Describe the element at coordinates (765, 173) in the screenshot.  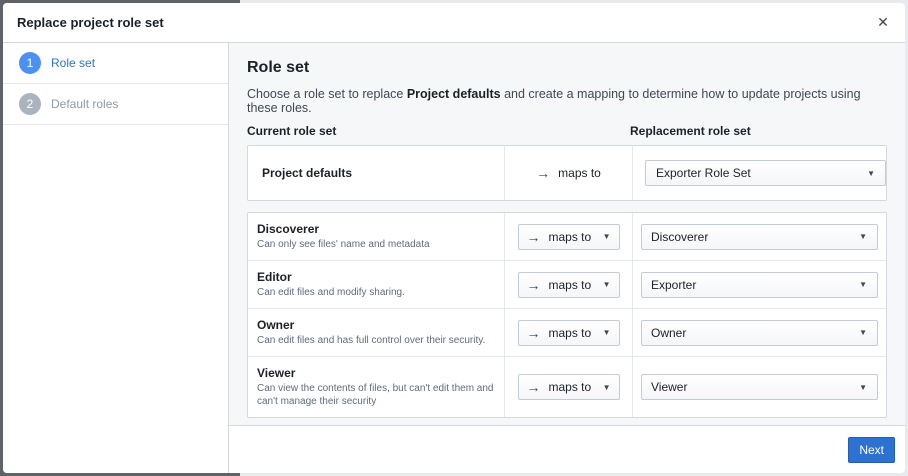
I see `replacement-role-set-select: Exporter Role Set ▼` at that location.